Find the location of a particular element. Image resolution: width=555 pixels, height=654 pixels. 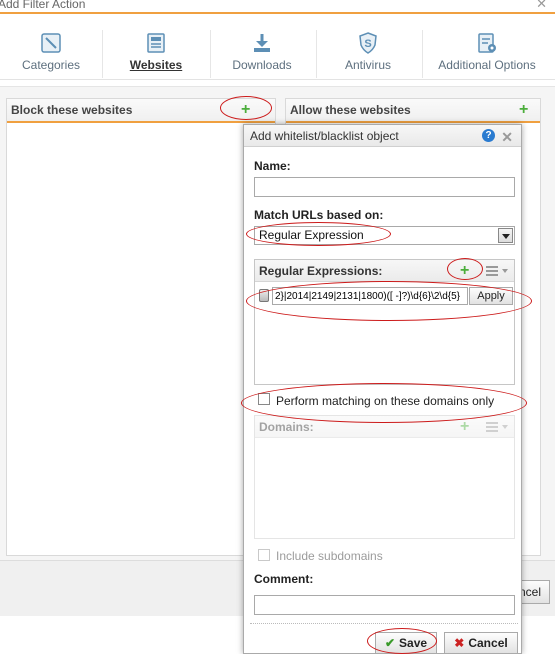

dialog-close-icon: ✕ is located at coordinates (507, 137).